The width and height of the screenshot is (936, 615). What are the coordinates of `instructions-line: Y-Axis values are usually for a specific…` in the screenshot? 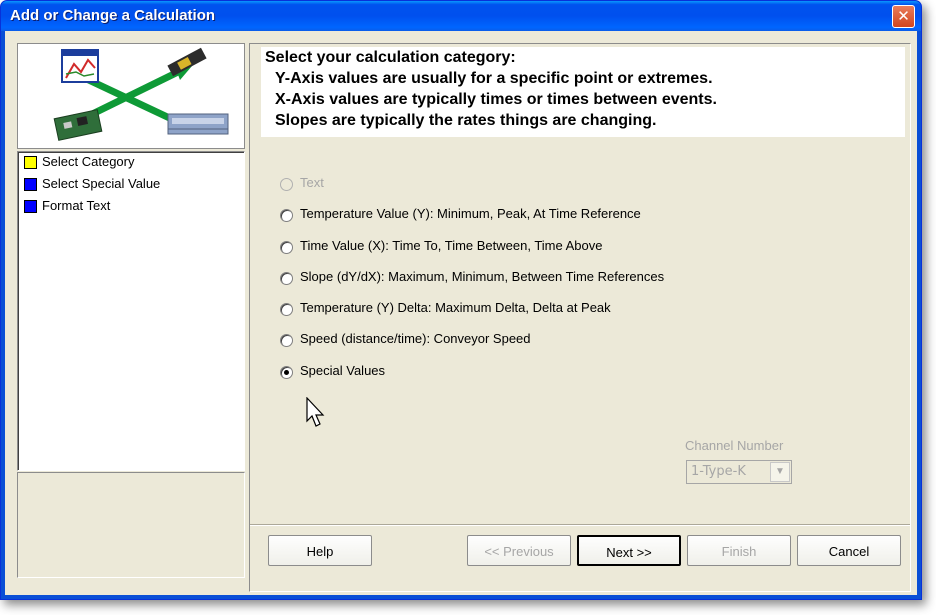 It's located at (494, 78).